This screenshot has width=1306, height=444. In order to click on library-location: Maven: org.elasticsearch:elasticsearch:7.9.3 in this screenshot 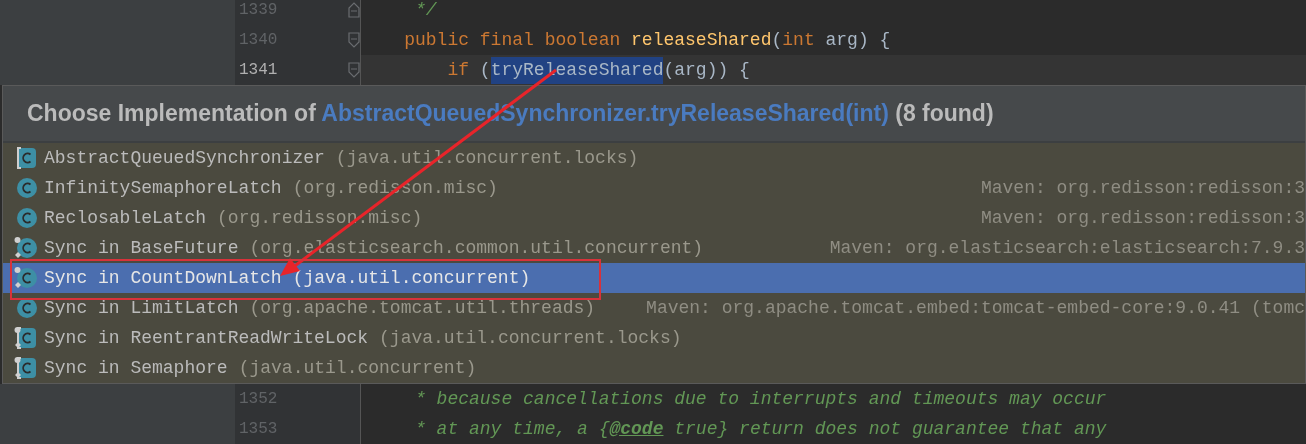, I will do `click(1067, 248)`.